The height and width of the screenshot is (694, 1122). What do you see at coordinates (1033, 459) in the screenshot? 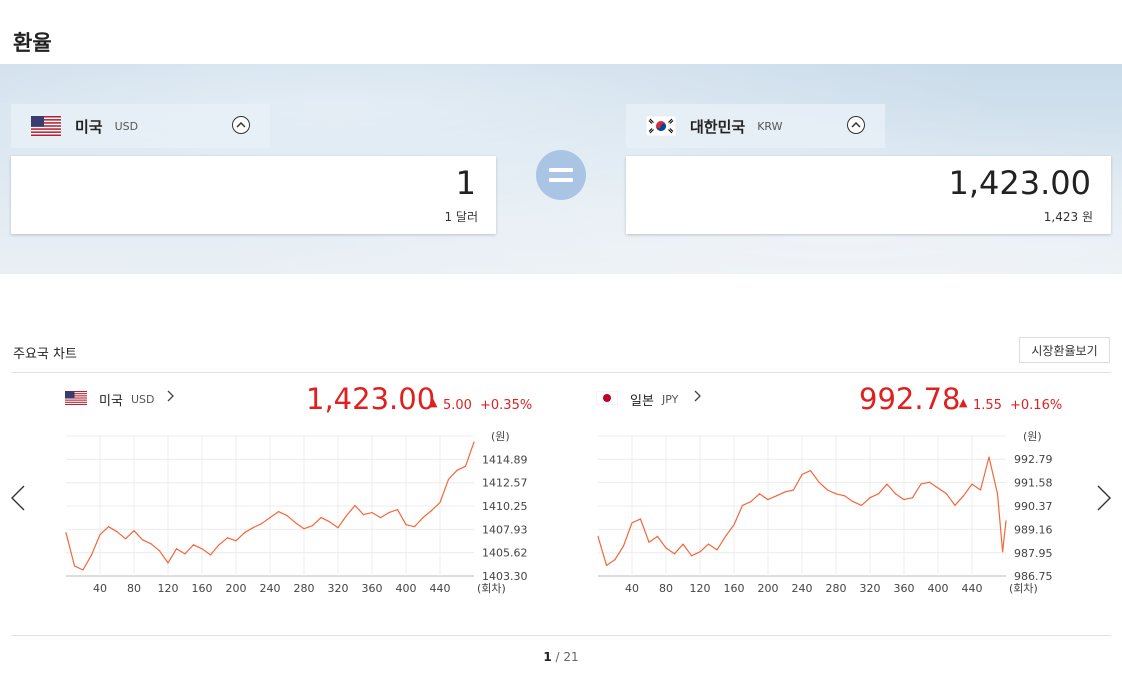
I see `y-tick-label: 992.79` at bounding box center [1033, 459].